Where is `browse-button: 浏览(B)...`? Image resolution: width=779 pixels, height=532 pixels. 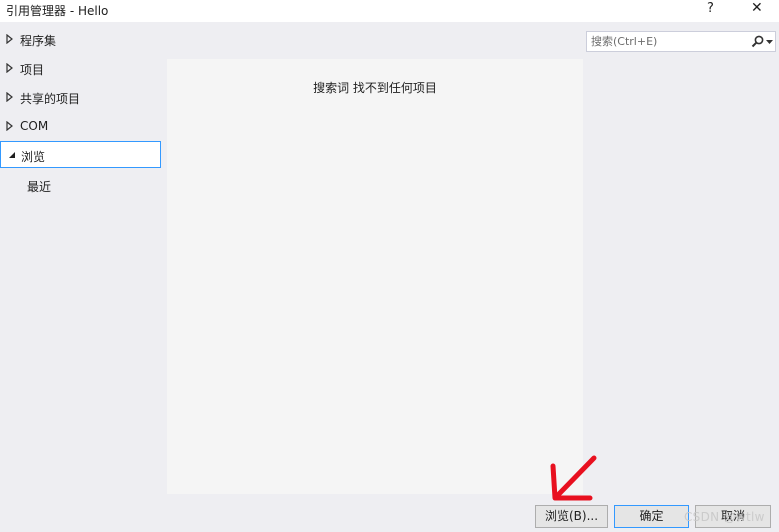 browse-button: 浏览(B)... is located at coordinates (571, 516).